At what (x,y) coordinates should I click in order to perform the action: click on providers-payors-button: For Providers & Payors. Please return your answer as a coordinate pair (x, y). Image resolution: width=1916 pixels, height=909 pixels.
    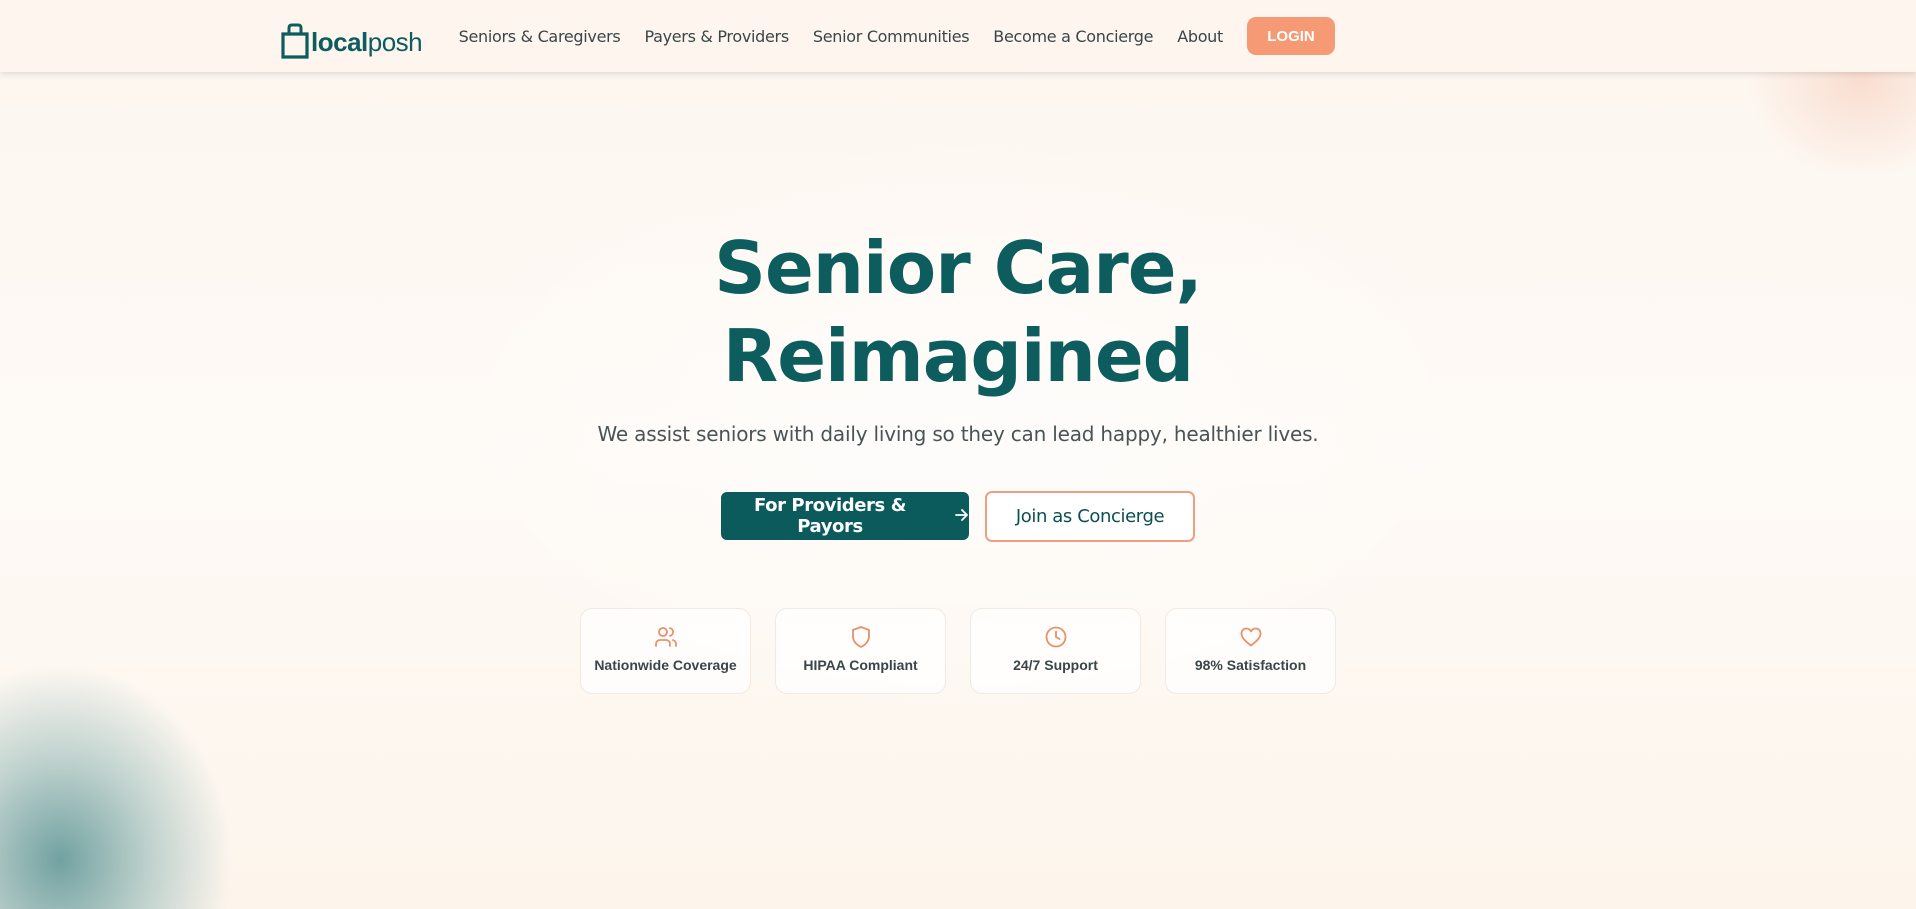
    Looking at the image, I should click on (845, 516).